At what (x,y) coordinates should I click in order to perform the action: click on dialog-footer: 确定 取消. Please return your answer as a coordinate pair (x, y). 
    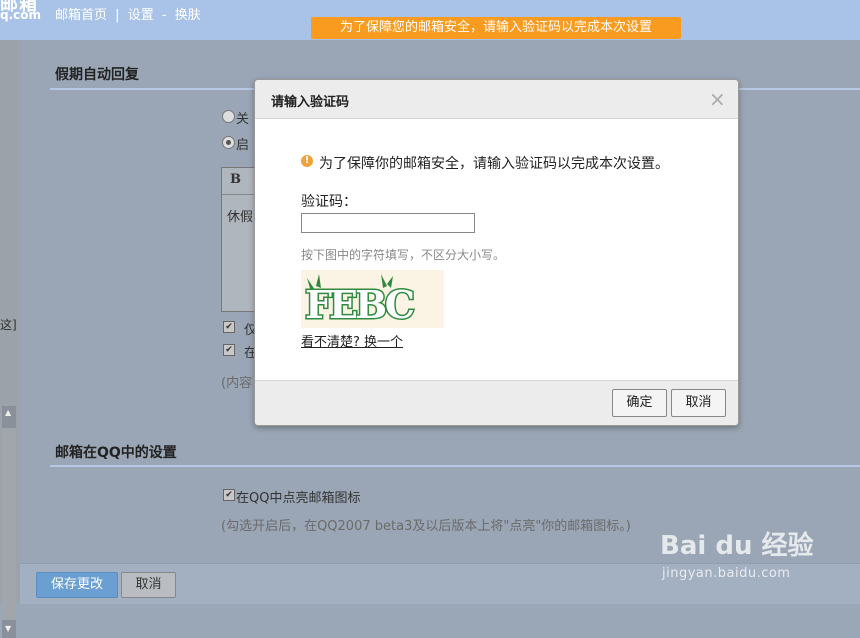
    Looking at the image, I should click on (496, 402).